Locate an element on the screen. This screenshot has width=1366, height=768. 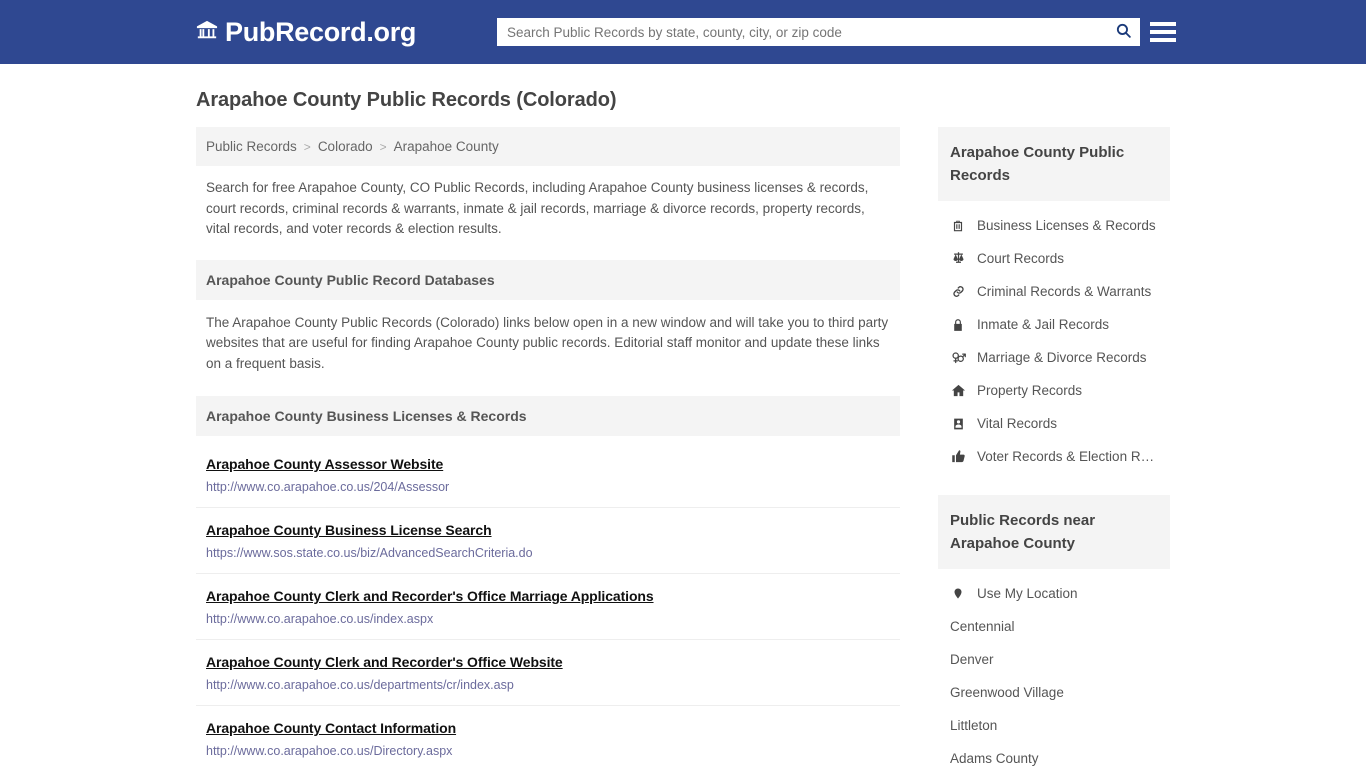
balance-scale-icon is located at coordinates (958, 258).